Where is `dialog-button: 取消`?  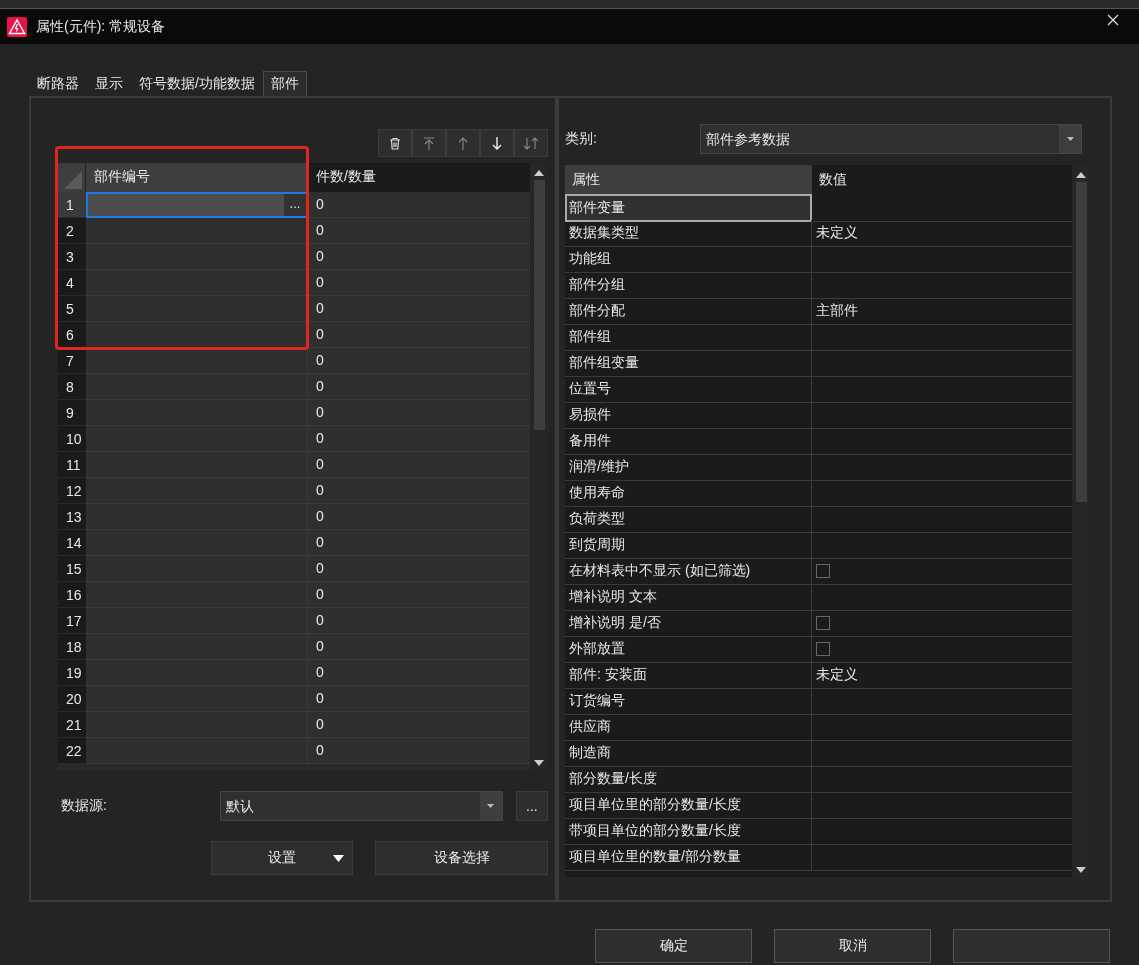
dialog-button: 取消 is located at coordinates (852, 946).